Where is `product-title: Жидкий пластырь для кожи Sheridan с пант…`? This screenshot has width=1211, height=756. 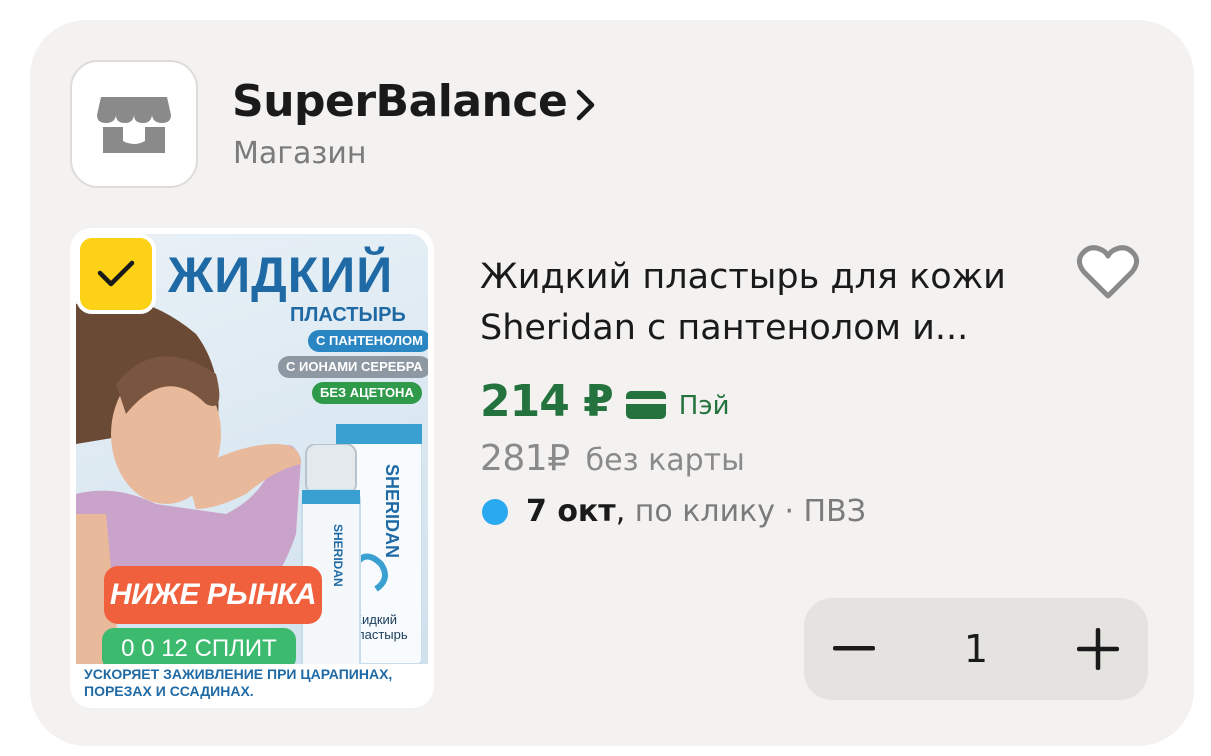
product-title: Жидкий пластырь для кожи Sheridan с пант… is located at coordinates (760, 303).